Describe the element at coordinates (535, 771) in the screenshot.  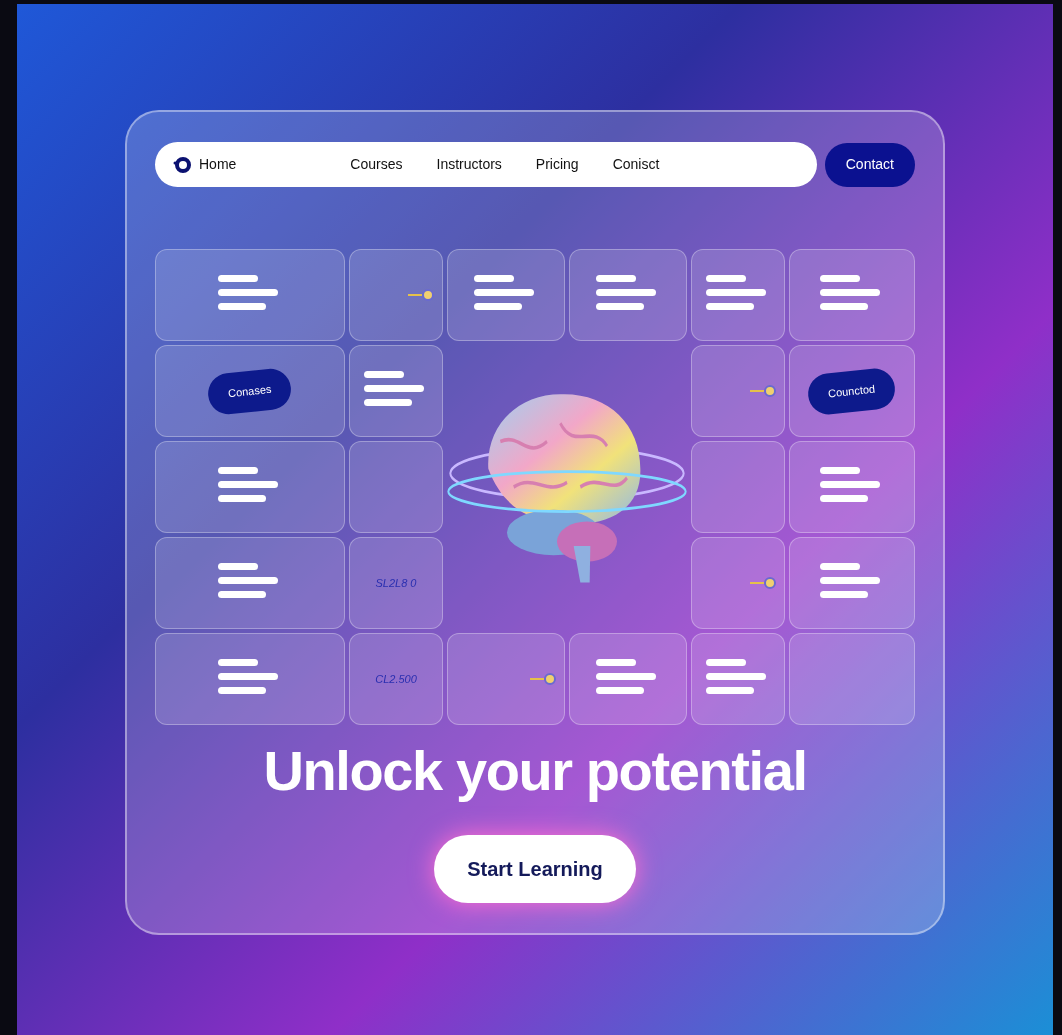
I see `hero-heading: Unlock your potential` at that location.